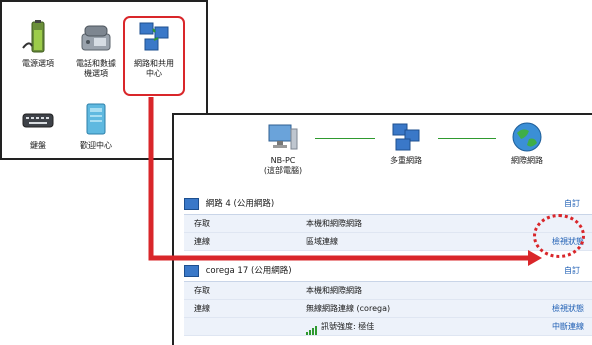 The width and height of the screenshot is (592, 345). What do you see at coordinates (535, 258) in the screenshot?
I see `arrow-head` at bounding box center [535, 258].